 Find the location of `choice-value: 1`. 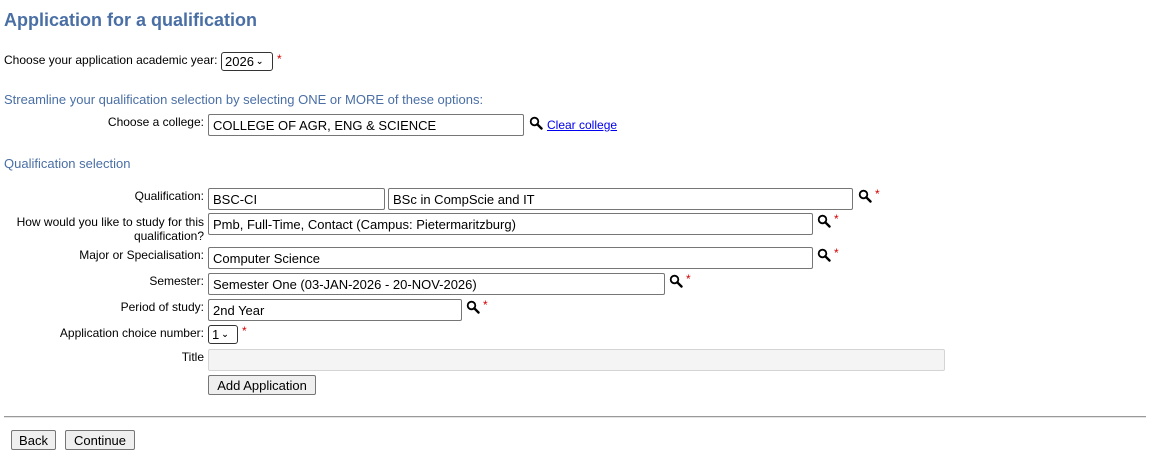

choice-value: 1 is located at coordinates (216, 334).